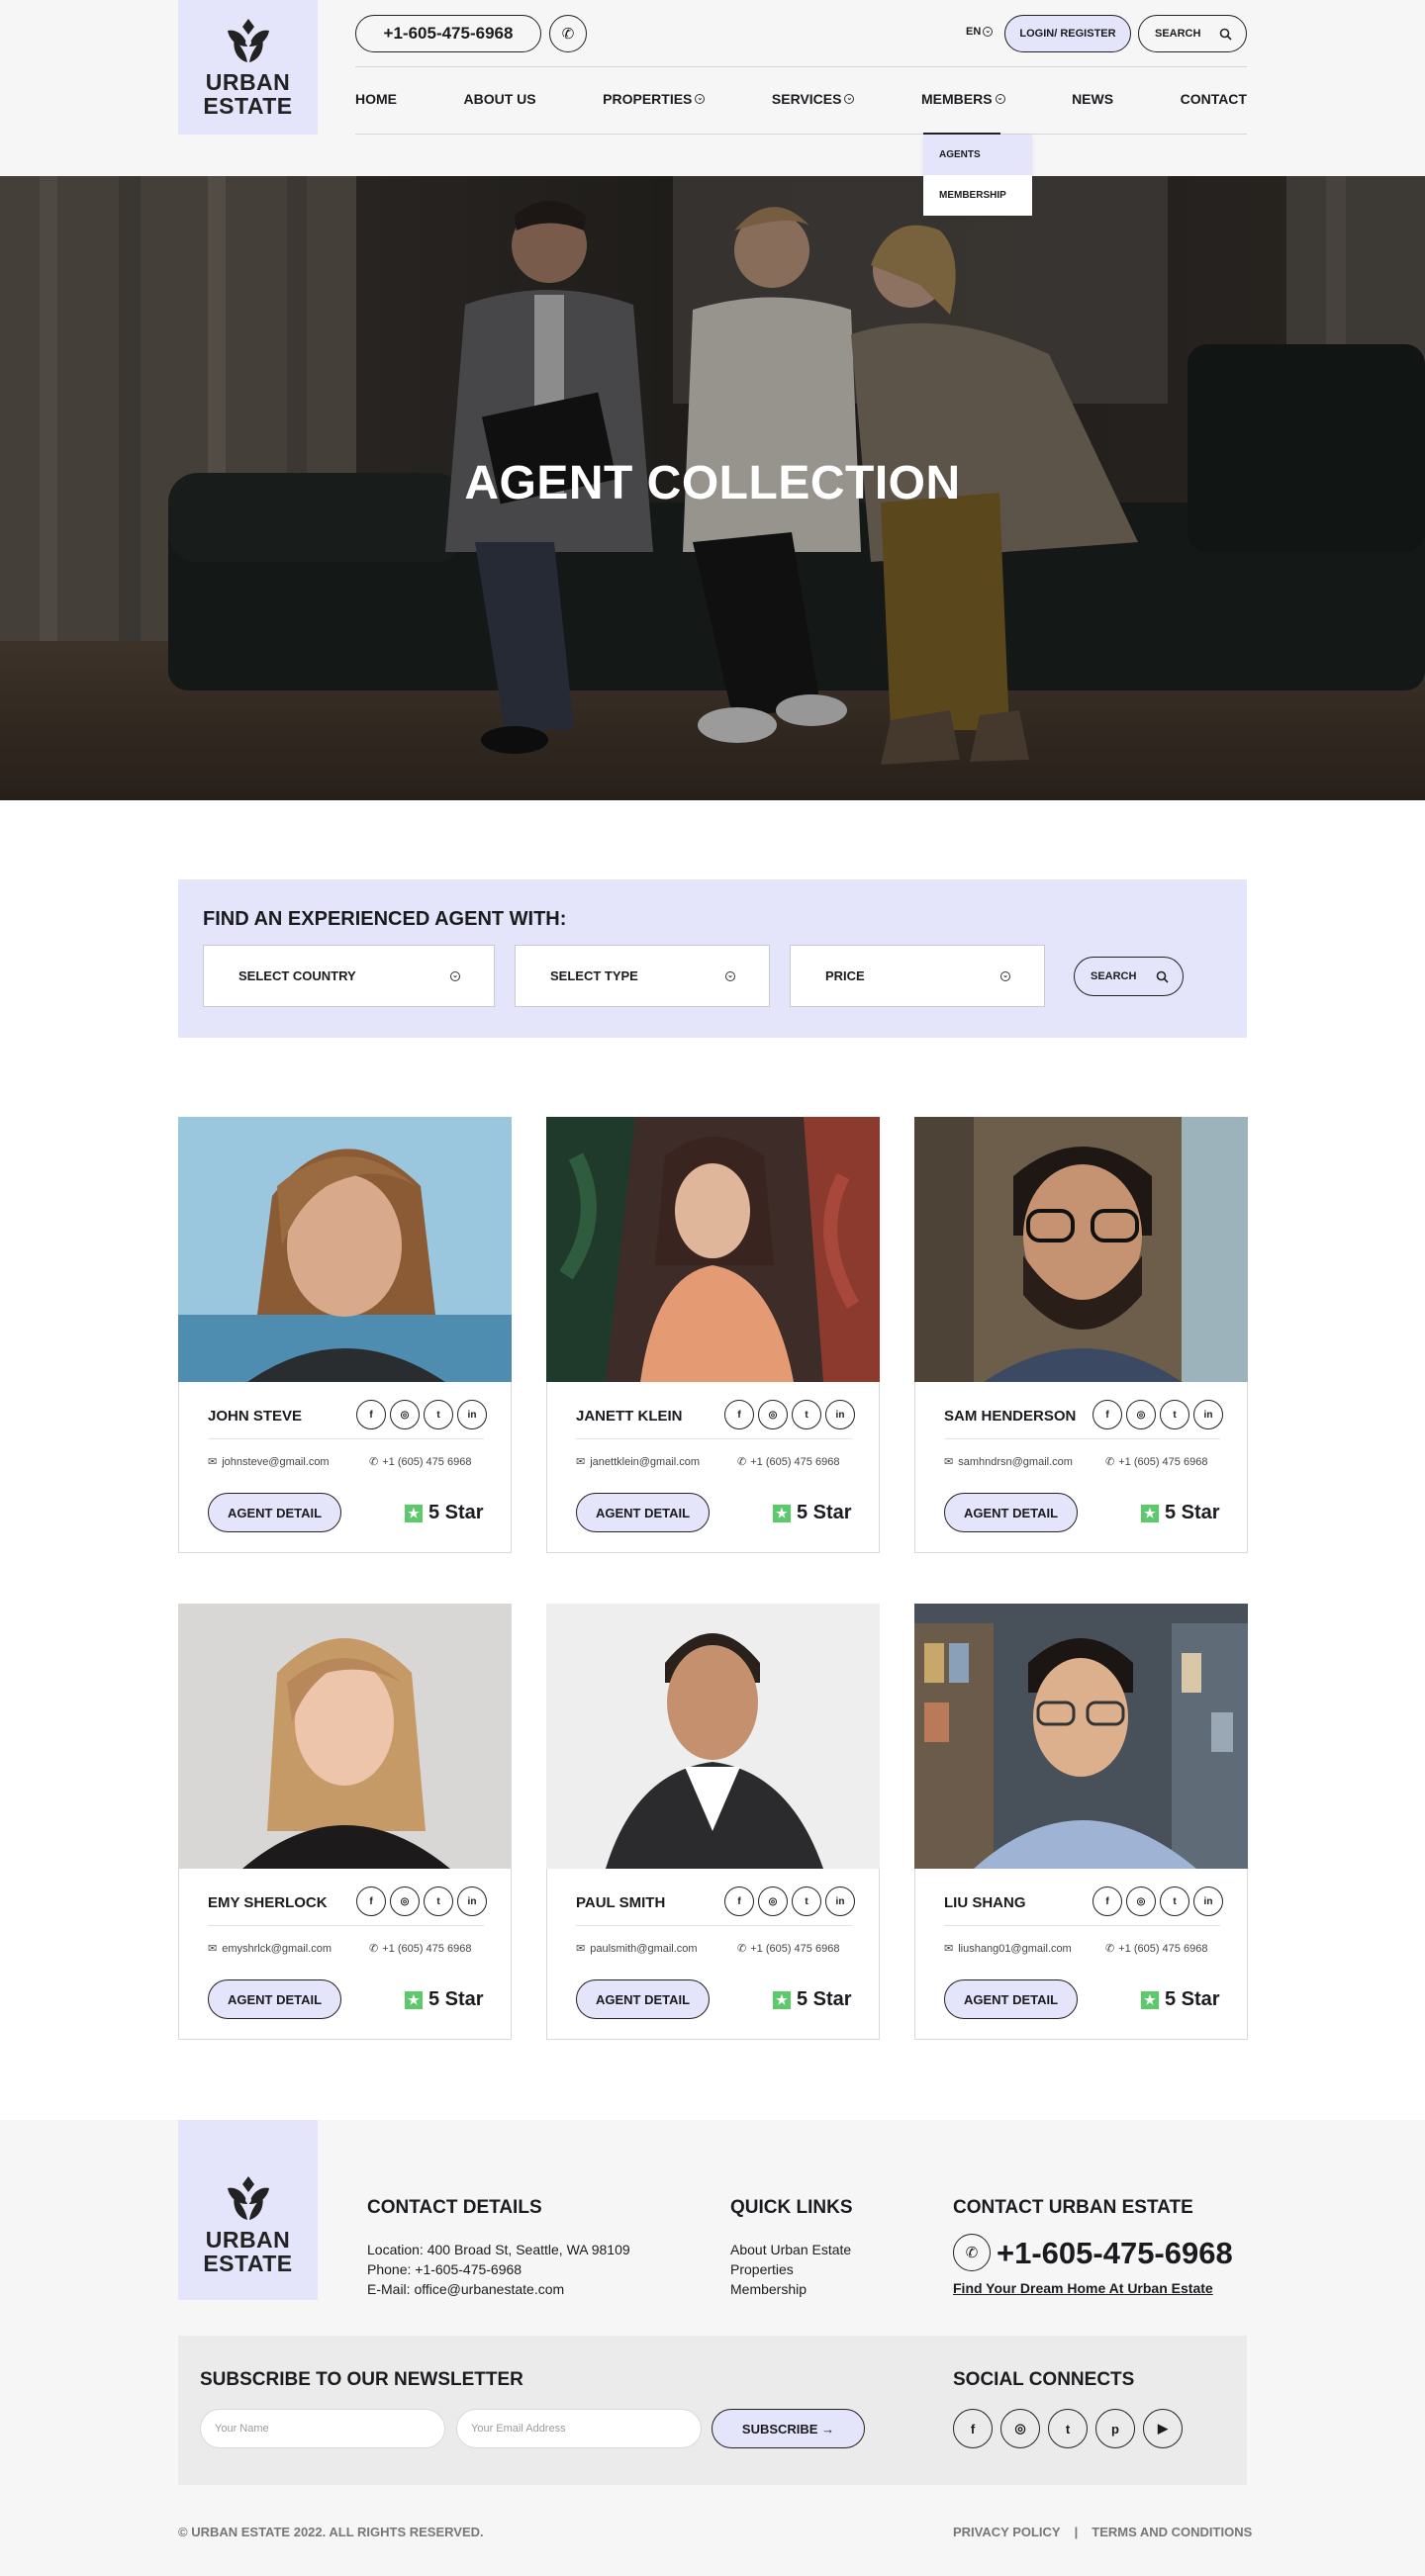  I want to click on nav-contact: CONTACT, so click(1214, 99).